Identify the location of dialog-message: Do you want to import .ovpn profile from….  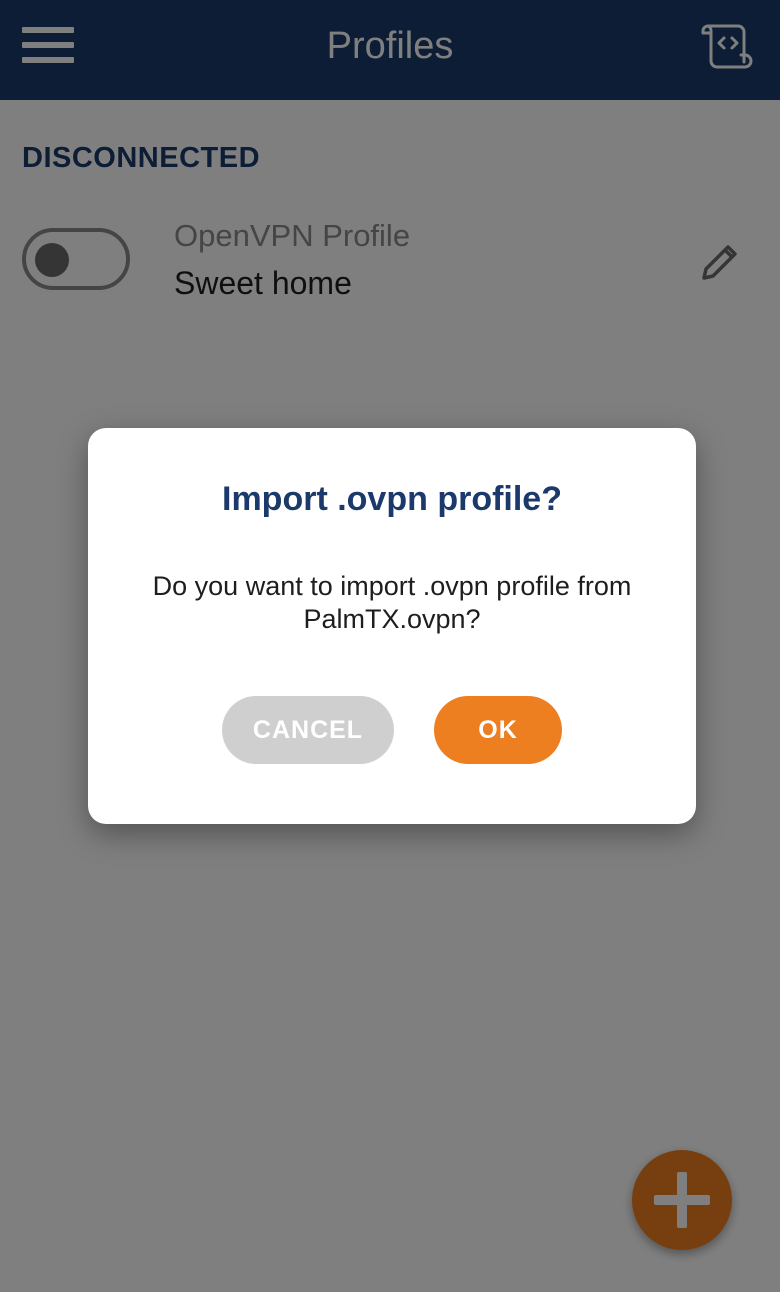
(392, 602).